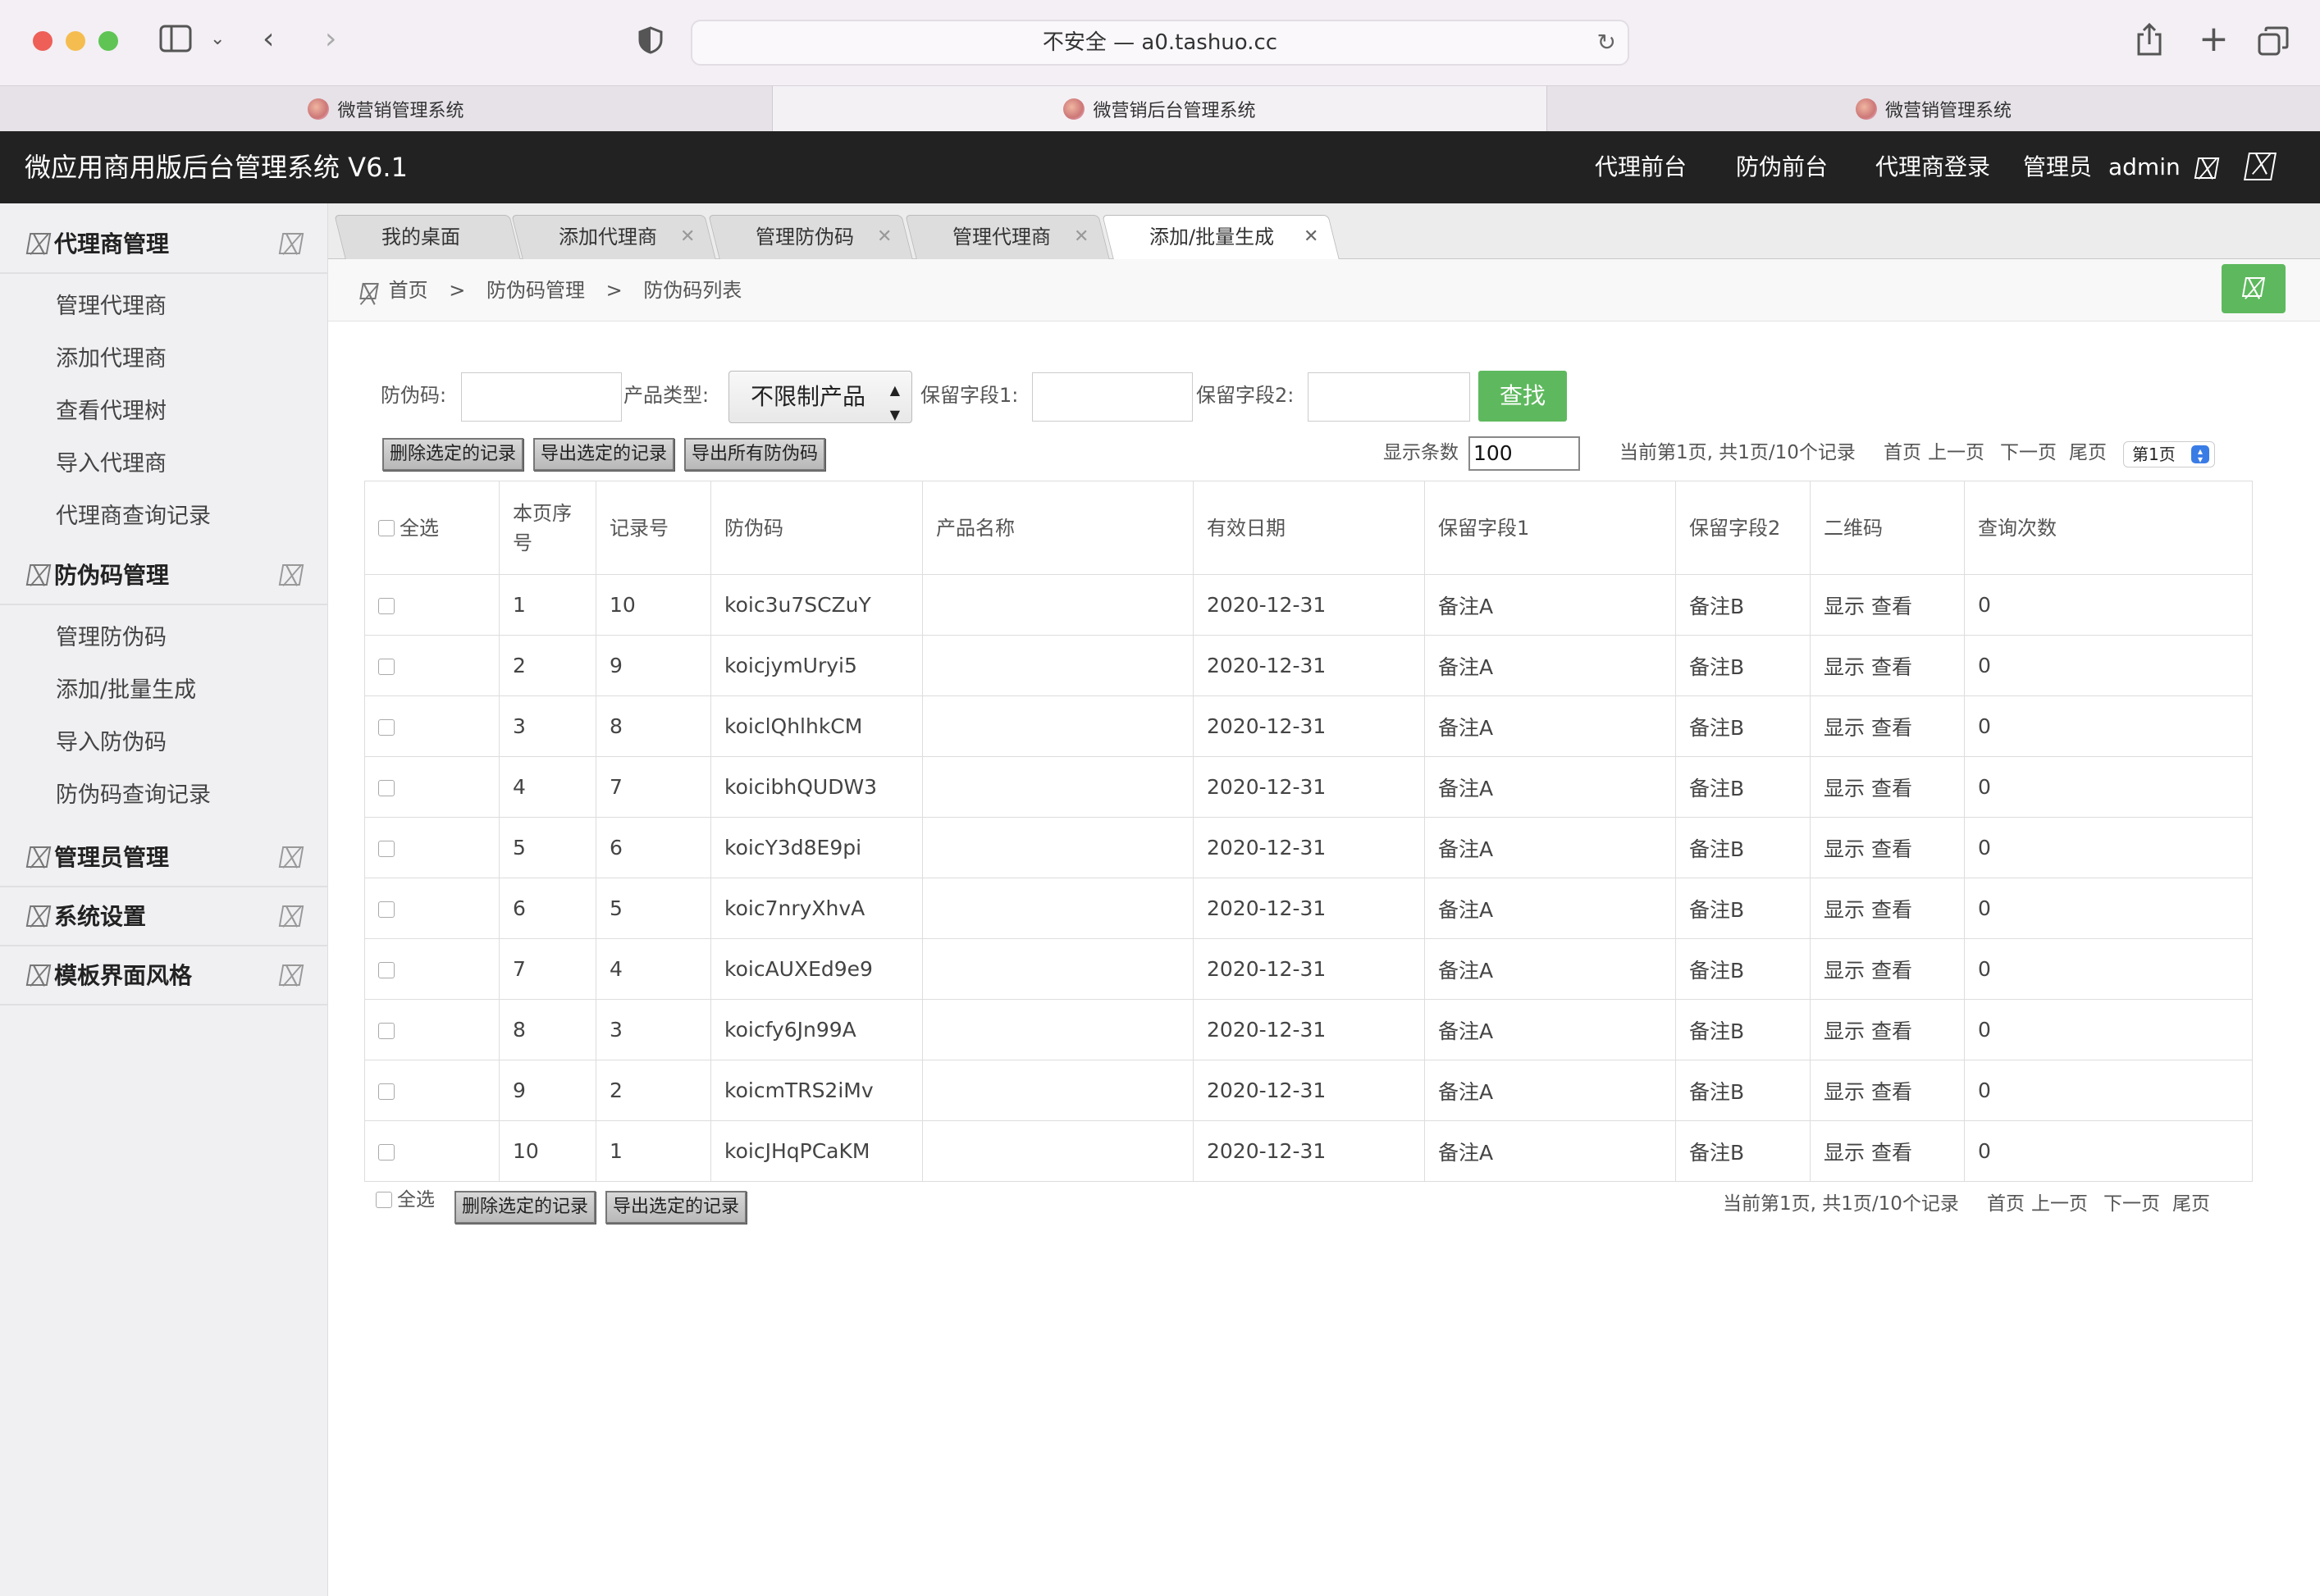 The image size is (2320, 1596). I want to click on search-button: 查找, so click(1522, 396).